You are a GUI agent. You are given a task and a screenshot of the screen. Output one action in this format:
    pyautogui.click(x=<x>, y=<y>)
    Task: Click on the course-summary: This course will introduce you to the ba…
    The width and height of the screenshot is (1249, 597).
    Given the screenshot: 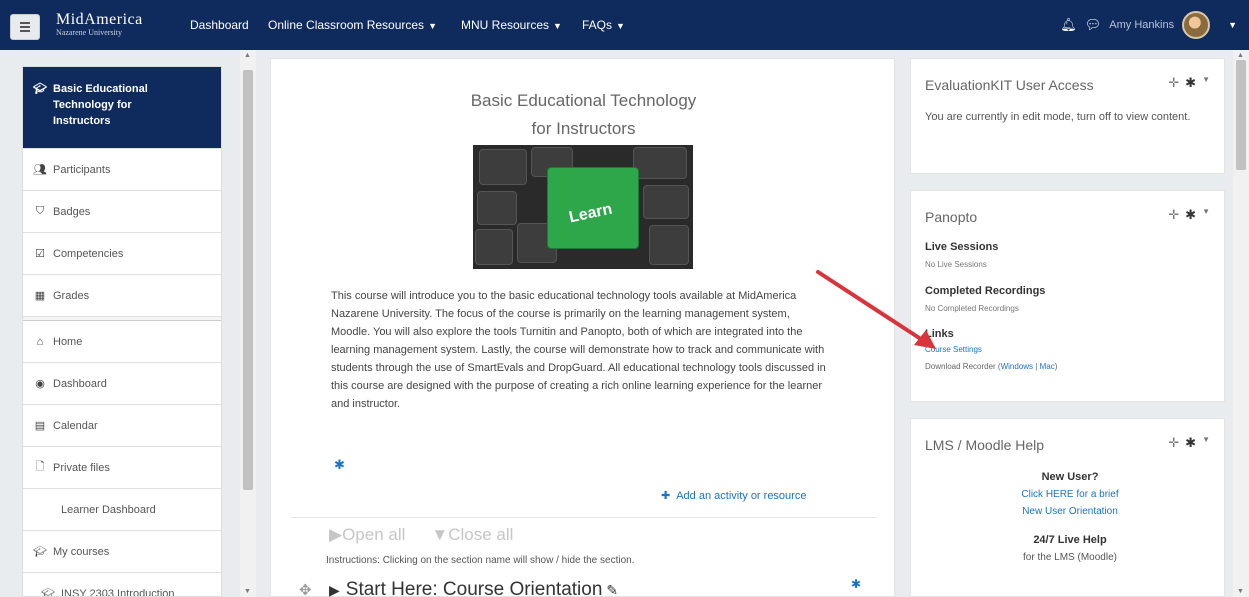 What is the action you would take?
    pyautogui.click(x=578, y=350)
    